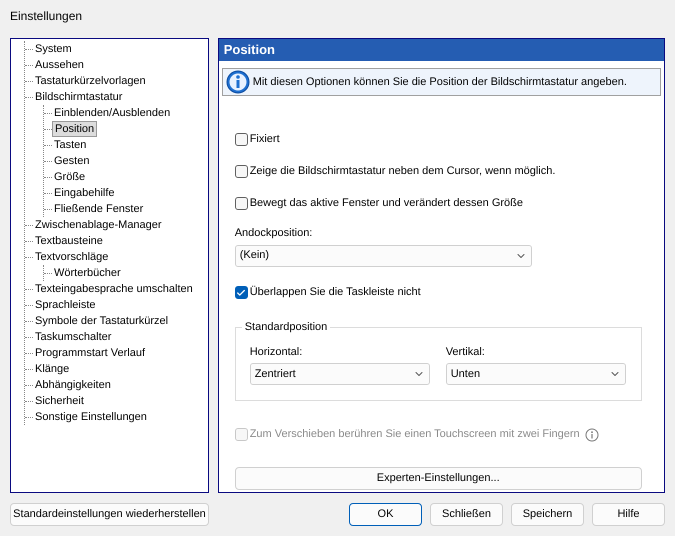 This screenshot has height=536, width=675. Describe the element at coordinates (69, 241) in the screenshot. I see `tree-item: Textbausteine` at that location.